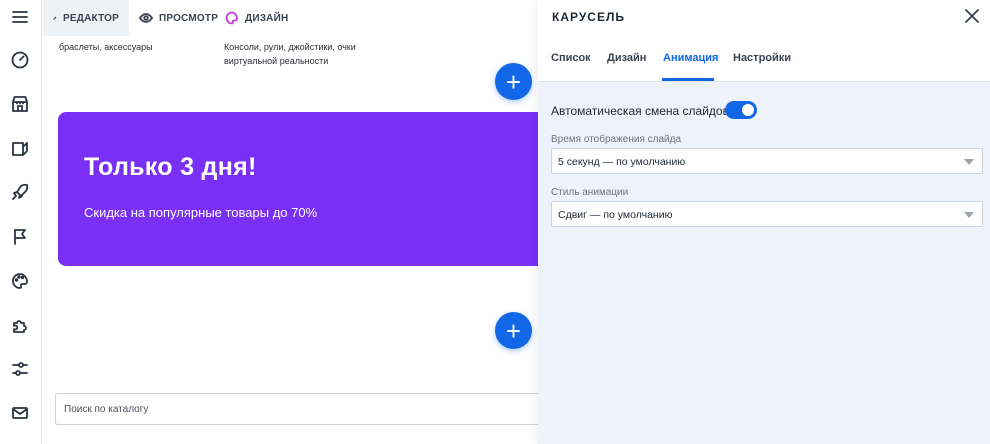 The width and height of the screenshot is (990, 444). Describe the element at coordinates (55, 18) in the screenshot. I see `pencil-icon` at that location.